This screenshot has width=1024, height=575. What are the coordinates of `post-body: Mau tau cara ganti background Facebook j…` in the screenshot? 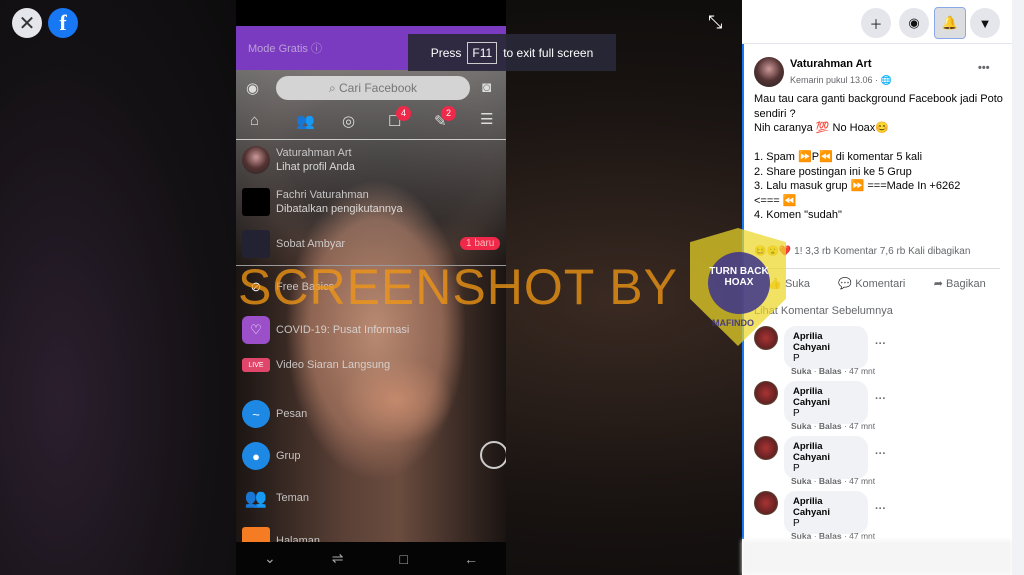 It's located at (879, 157).